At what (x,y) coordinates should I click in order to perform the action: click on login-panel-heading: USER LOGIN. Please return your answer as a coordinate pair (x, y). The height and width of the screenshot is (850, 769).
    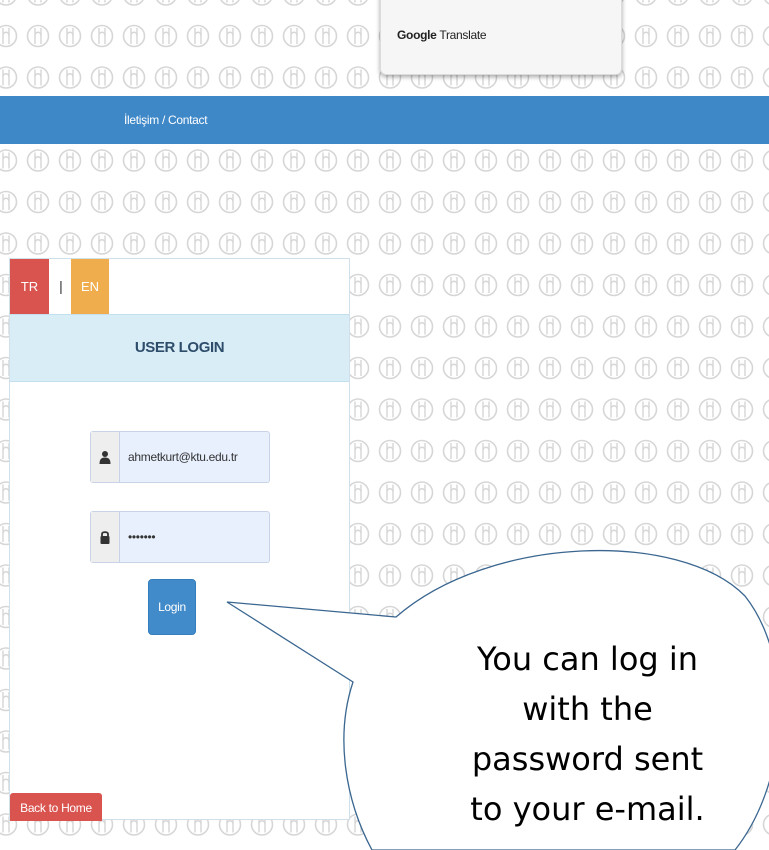
    Looking at the image, I should click on (179, 348).